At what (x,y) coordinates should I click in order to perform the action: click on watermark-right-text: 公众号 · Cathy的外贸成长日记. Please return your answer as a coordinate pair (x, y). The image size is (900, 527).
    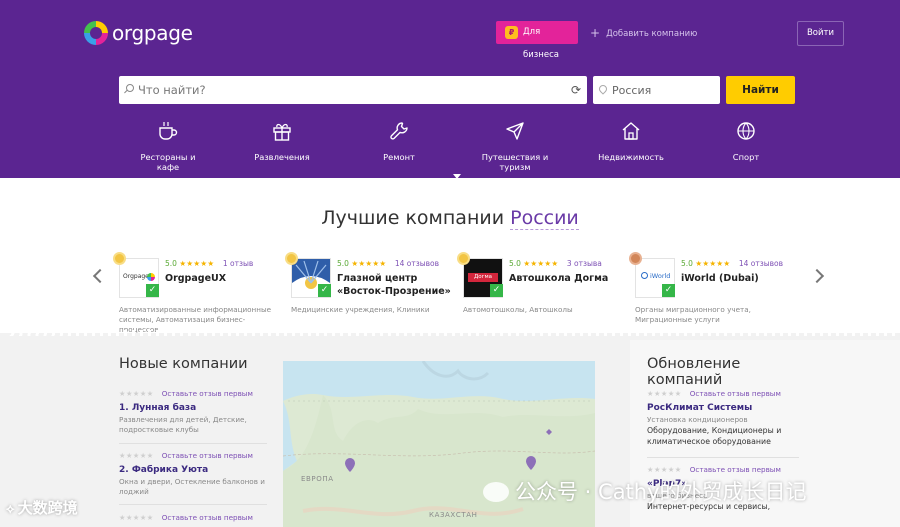
    Looking at the image, I should click on (661, 492).